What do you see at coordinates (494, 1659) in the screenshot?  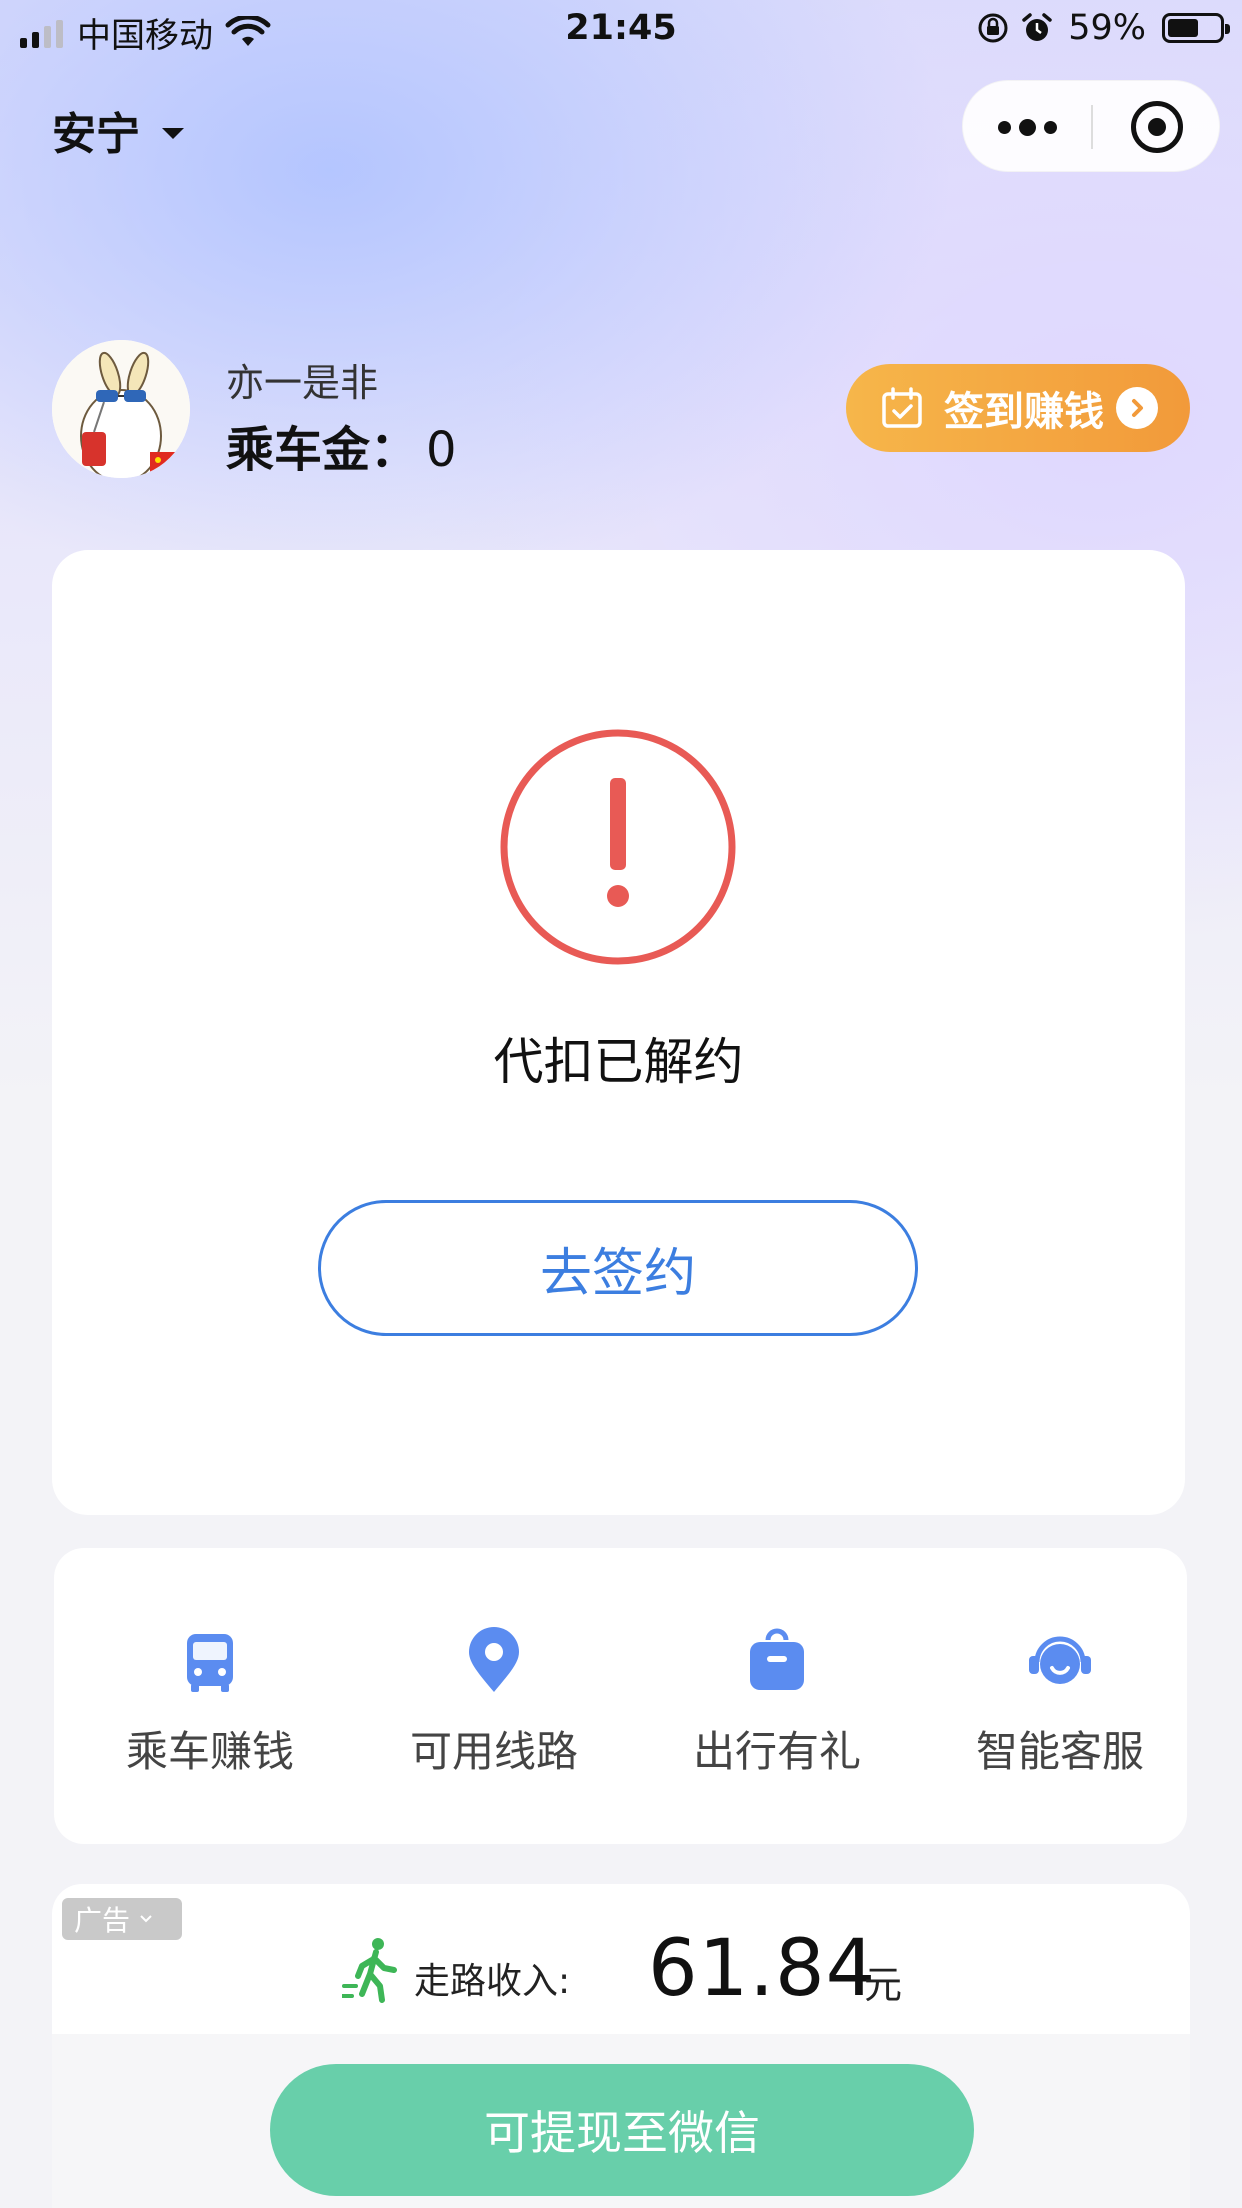 I see `location-pin-icon` at bounding box center [494, 1659].